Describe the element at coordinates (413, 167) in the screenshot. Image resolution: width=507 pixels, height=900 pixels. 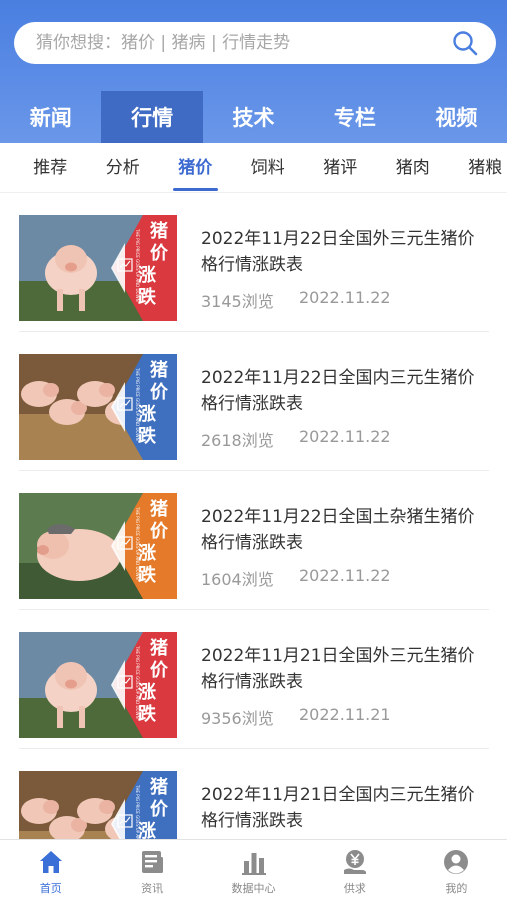
I see `sub-tab: 猪肉` at that location.